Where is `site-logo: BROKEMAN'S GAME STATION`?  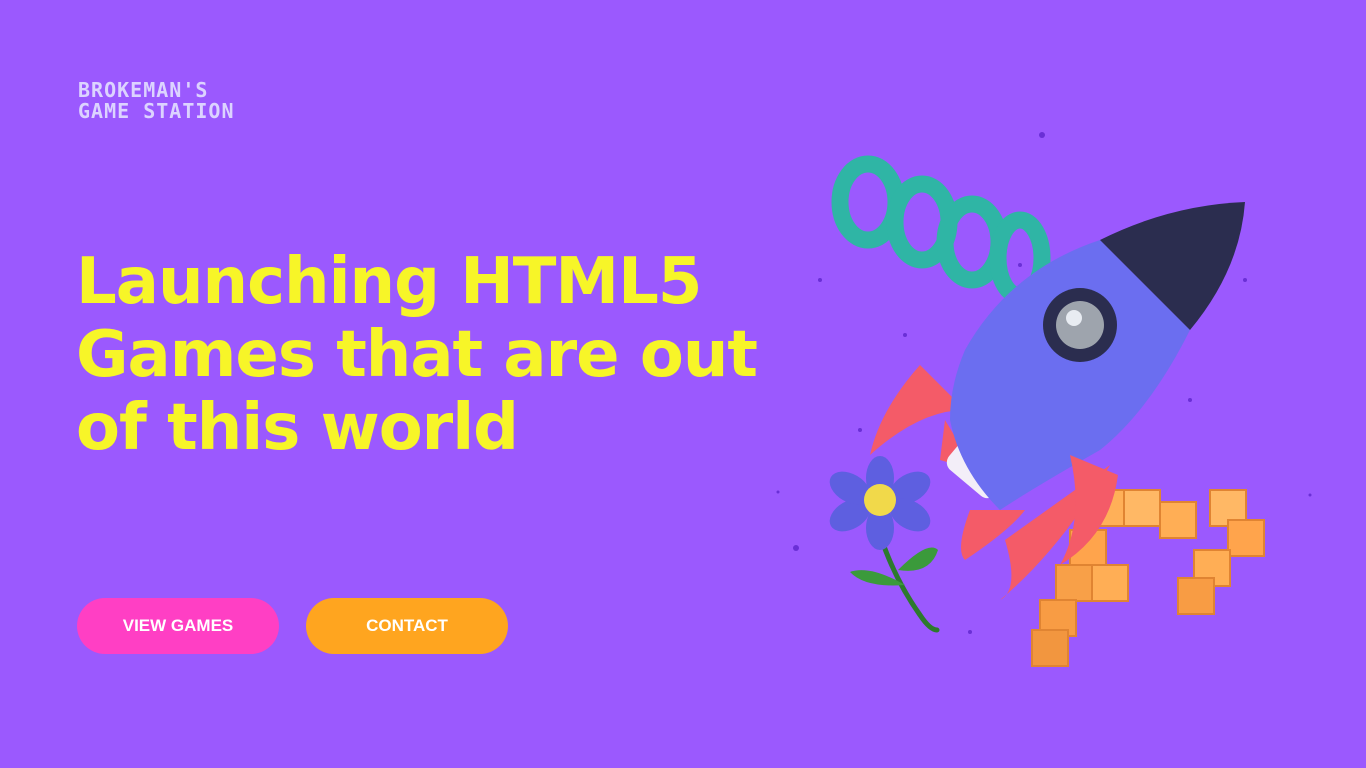 site-logo: BROKEMAN'S GAME STATION is located at coordinates (156, 101).